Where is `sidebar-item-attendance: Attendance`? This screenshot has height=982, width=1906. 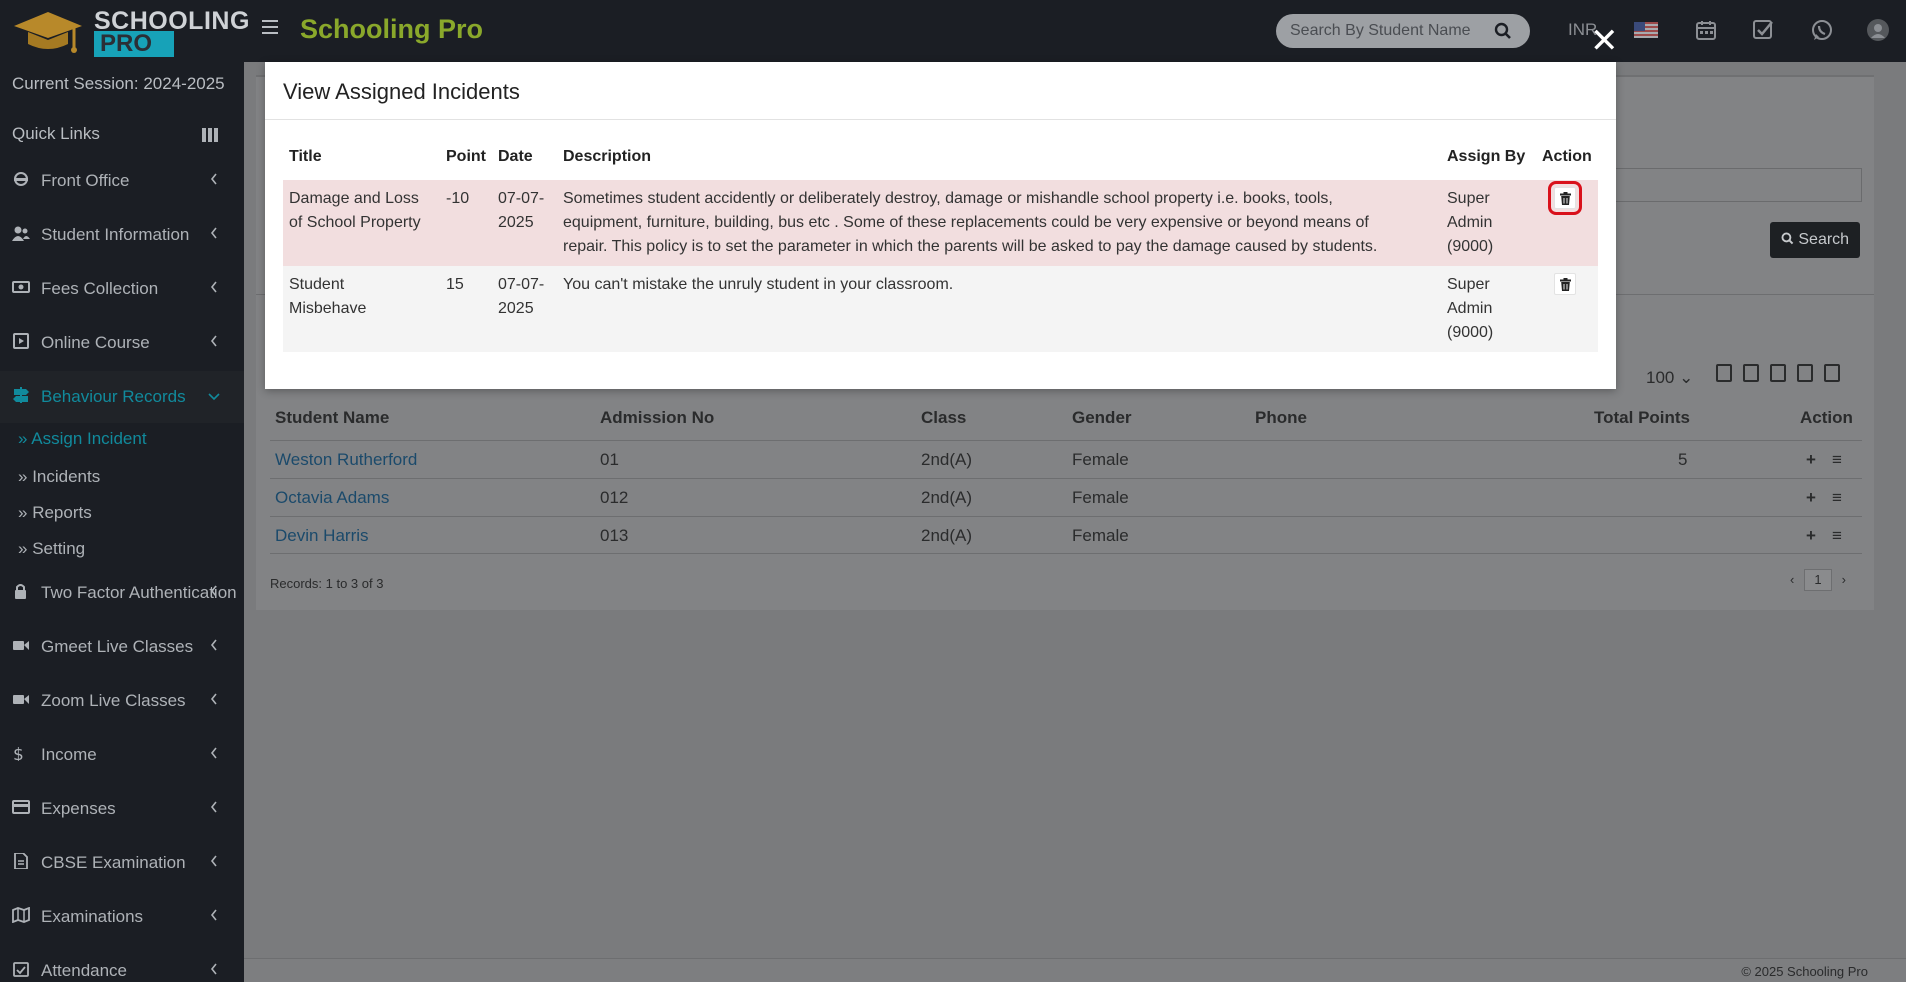 sidebar-item-attendance: Attendance is located at coordinates (122, 963).